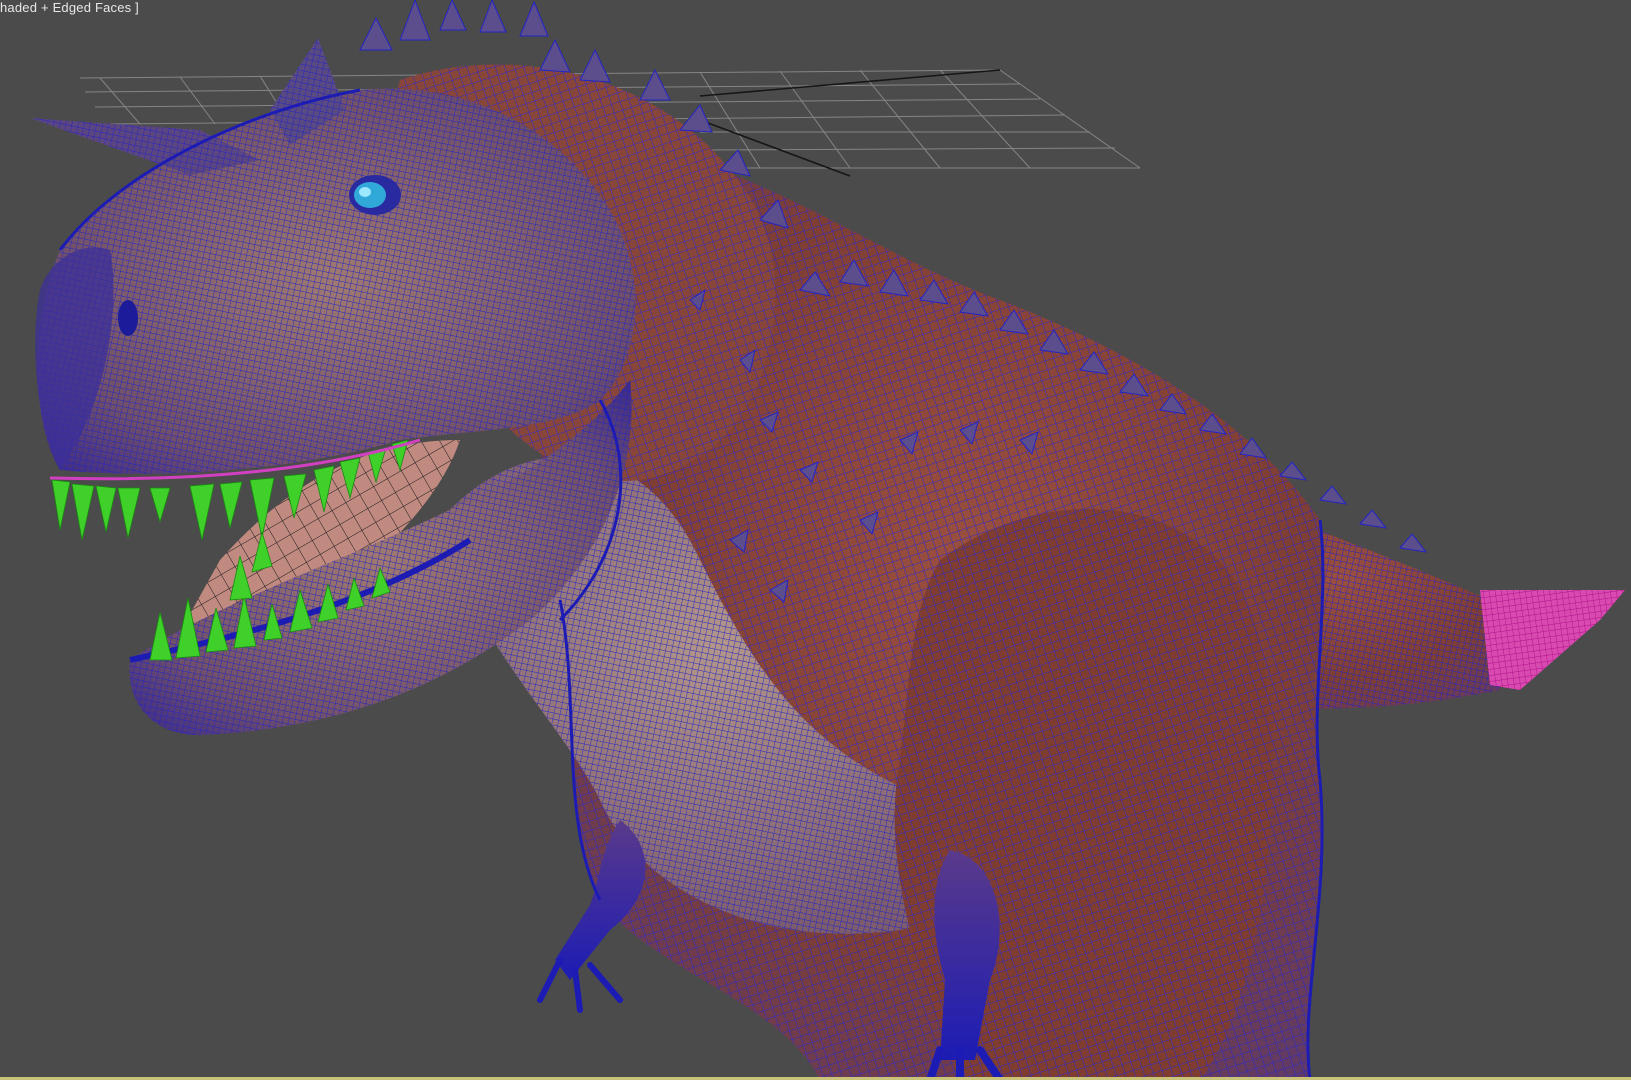 This screenshot has height=1080, width=1631. I want to click on viewport-render-mode-label: haded + Edged Faces ], so click(69, 8).